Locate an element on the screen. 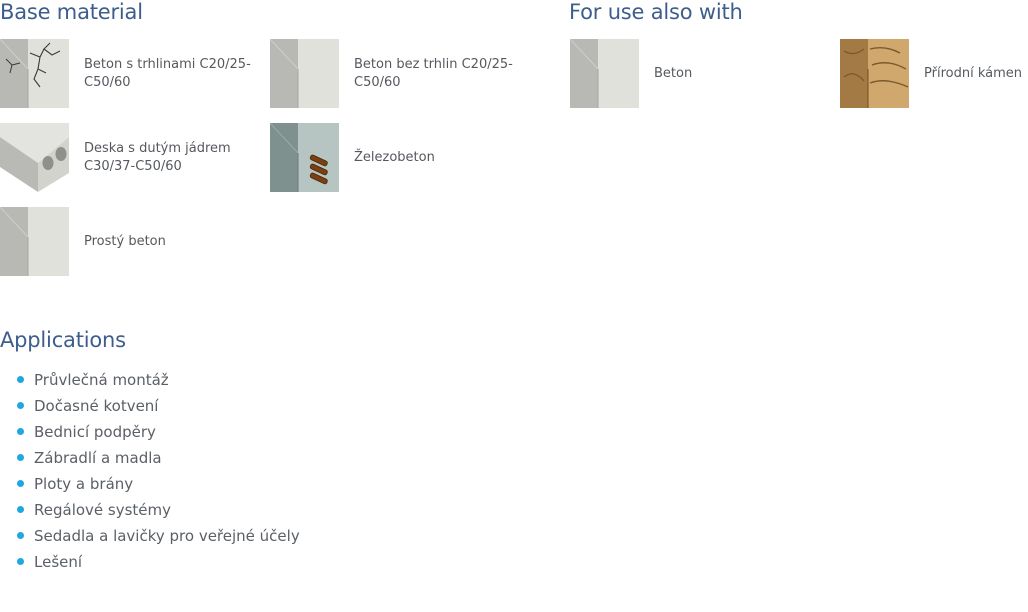 Image resolution: width=1028 pixels, height=612 pixels. base-material-item-uncracked: Beton bez trhlin C20/25-C50/60 is located at coordinates (410, 74).